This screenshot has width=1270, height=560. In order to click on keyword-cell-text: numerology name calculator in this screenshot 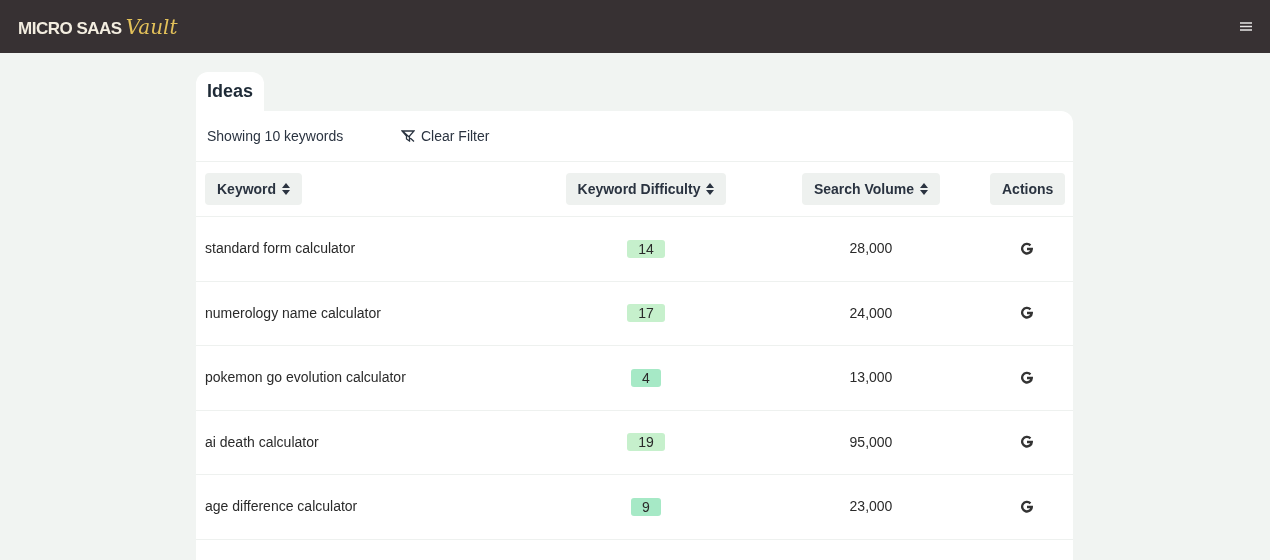, I will do `click(293, 313)`.